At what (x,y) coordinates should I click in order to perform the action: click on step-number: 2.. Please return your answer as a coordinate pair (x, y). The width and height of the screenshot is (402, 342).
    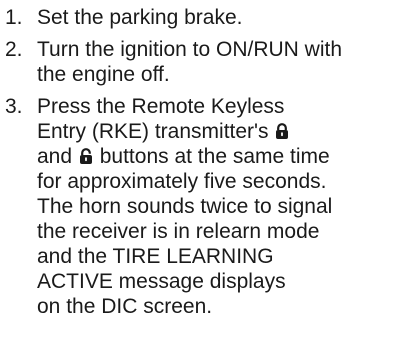
    Looking at the image, I should click on (14, 49).